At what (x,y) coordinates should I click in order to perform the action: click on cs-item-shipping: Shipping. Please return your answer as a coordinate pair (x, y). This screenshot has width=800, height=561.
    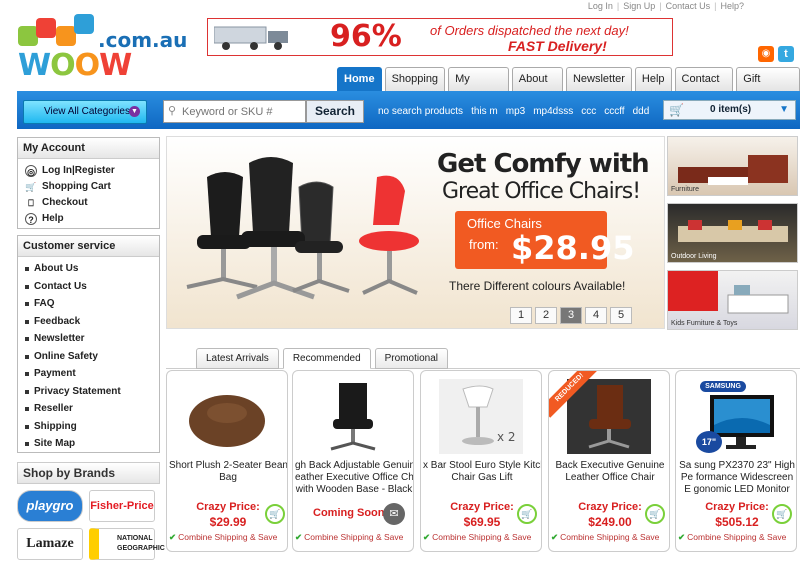
    Looking at the image, I should click on (88, 427).